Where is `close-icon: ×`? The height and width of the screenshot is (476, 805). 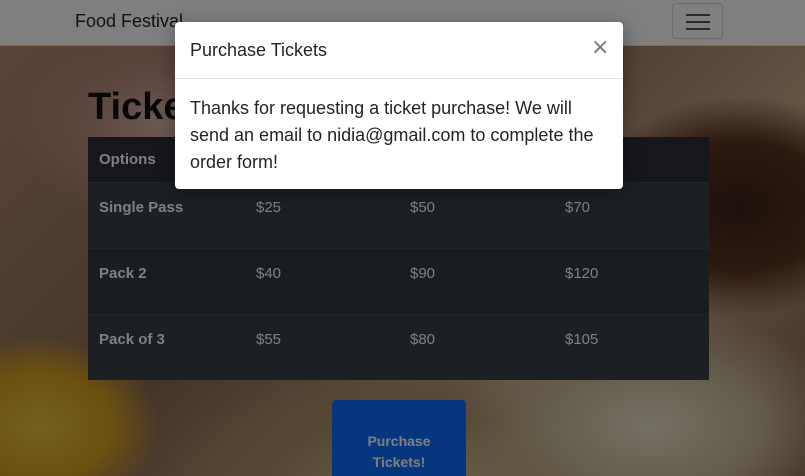 close-icon: × is located at coordinates (600, 48).